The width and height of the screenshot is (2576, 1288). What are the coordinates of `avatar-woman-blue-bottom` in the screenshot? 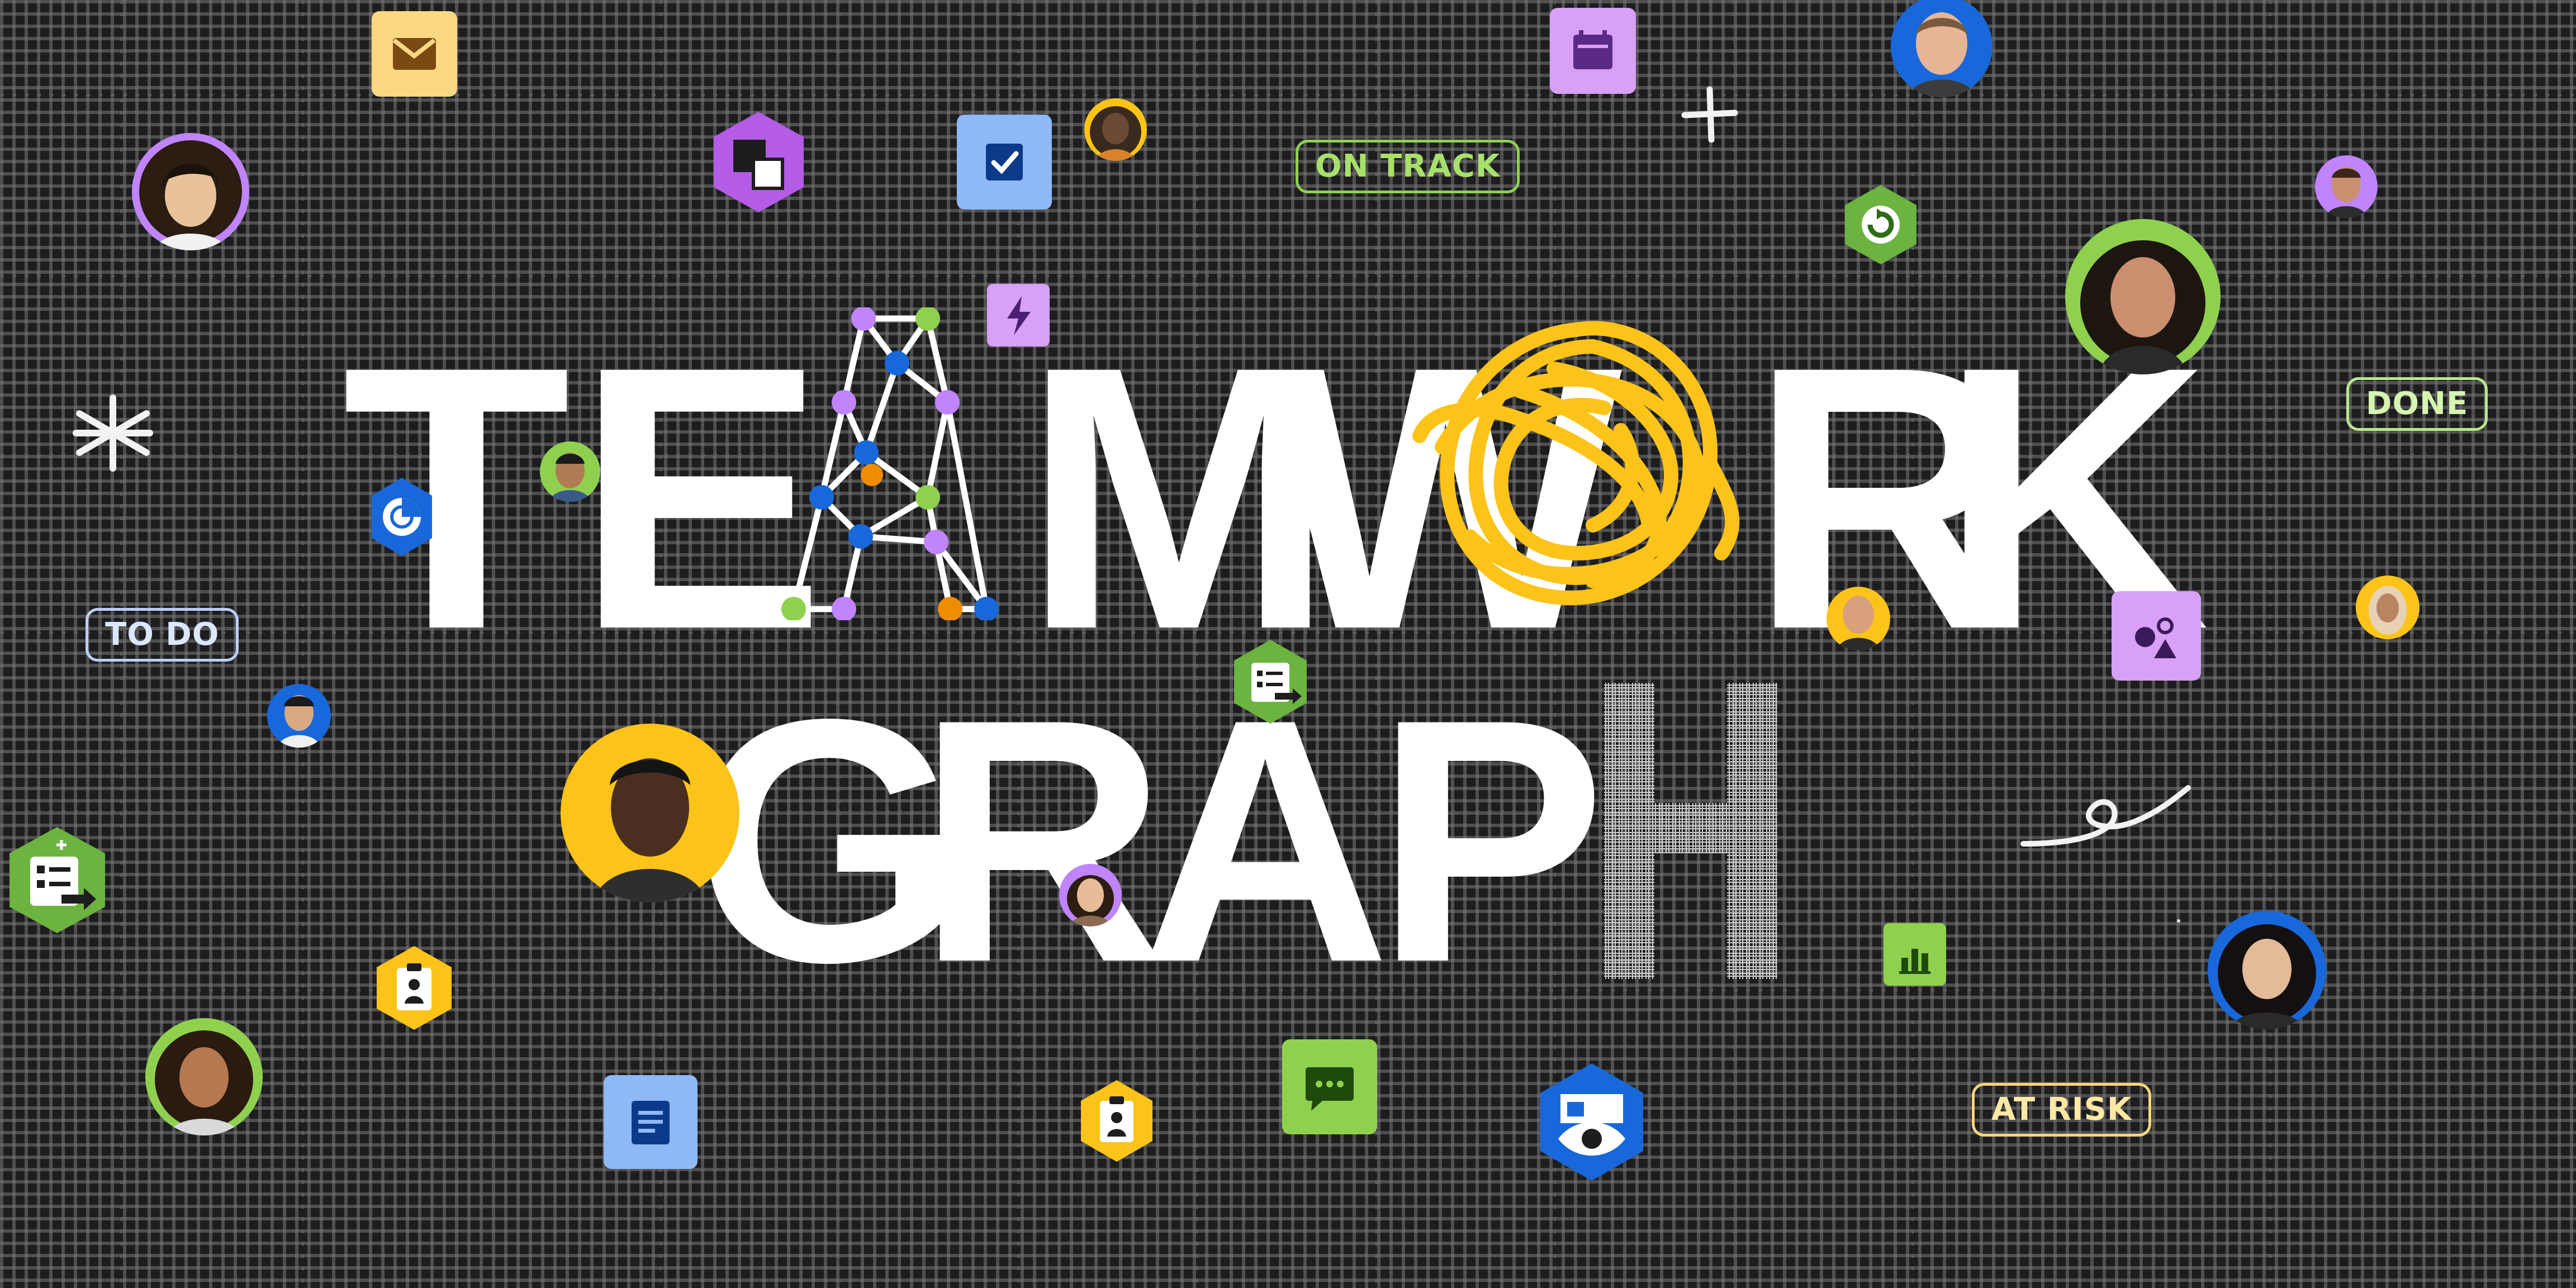 It's located at (2267, 970).